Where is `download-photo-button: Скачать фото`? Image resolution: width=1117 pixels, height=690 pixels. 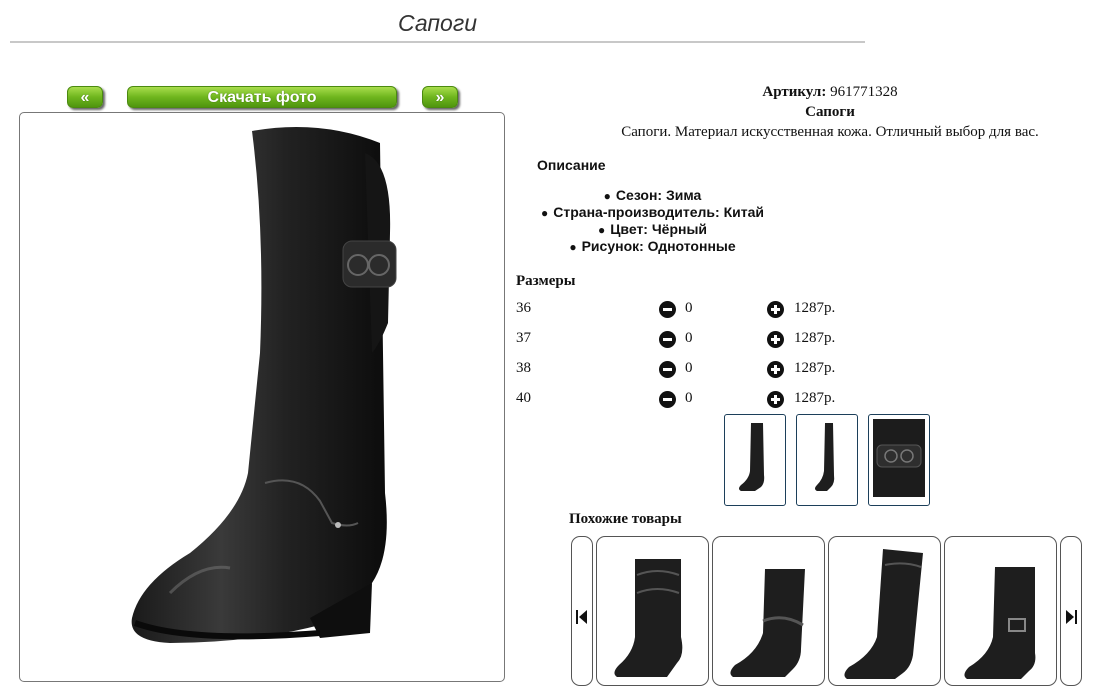
download-photo-button: Скачать фото is located at coordinates (262, 97).